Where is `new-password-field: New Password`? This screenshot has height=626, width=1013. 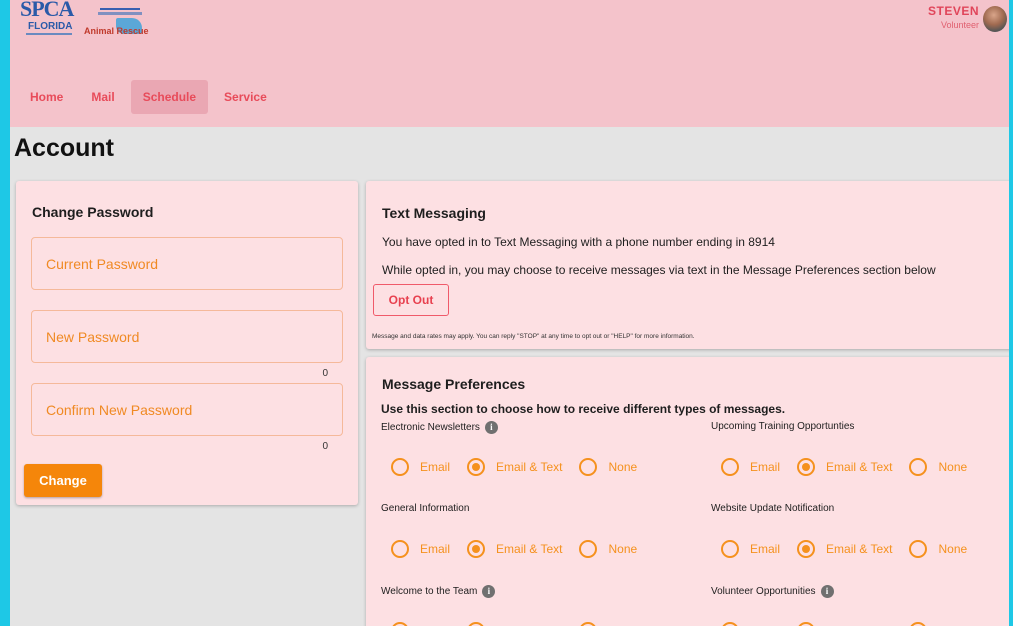 new-password-field: New Password is located at coordinates (187, 336).